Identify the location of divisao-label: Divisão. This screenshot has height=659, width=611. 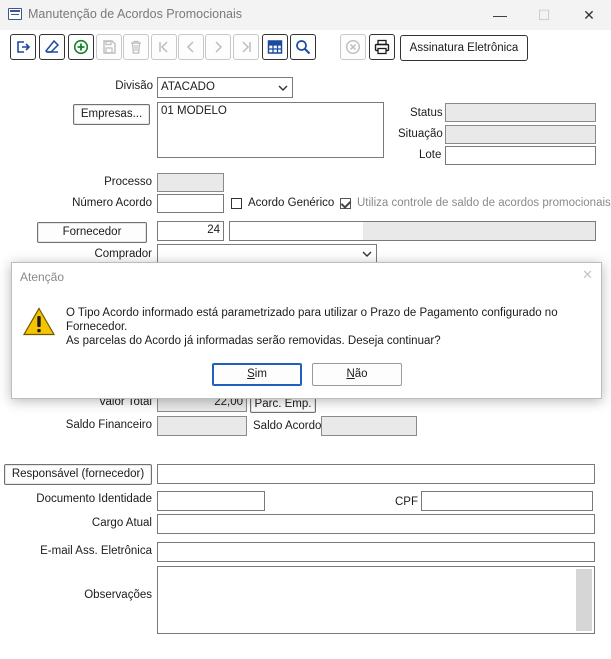
(134, 86).